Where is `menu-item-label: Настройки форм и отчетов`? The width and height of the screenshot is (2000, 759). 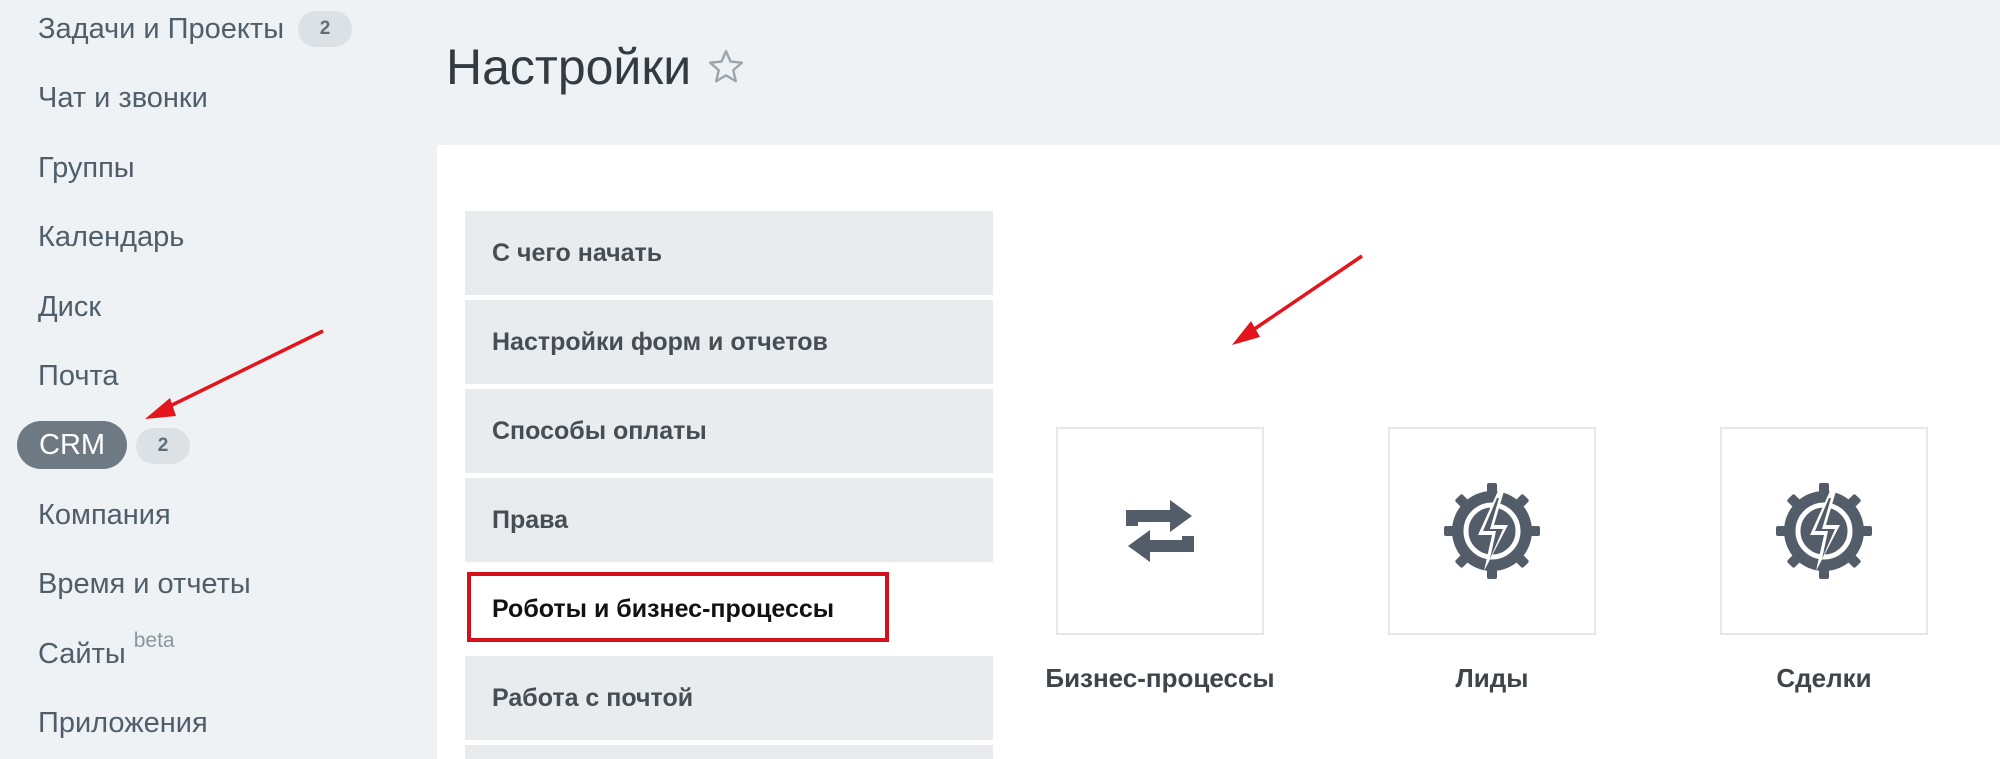 menu-item-label: Настройки форм и отчетов is located at coordinates (660, 341).